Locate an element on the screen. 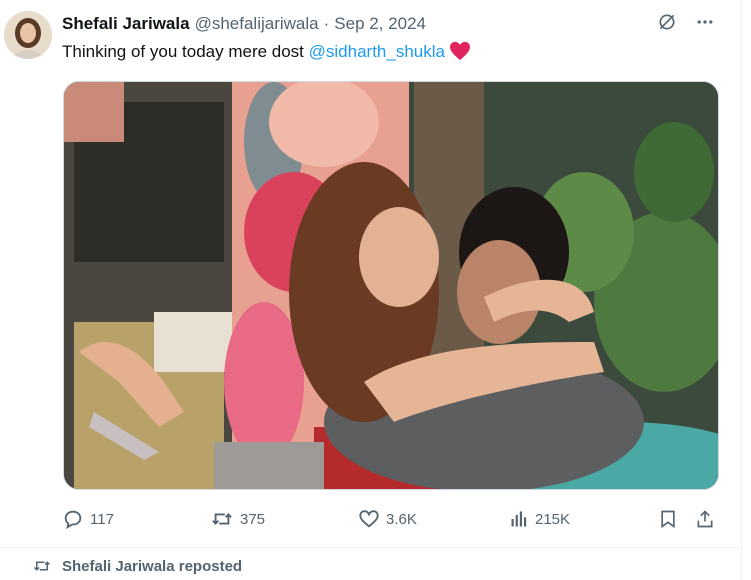  views-count: 215K is located at coordinates (553, 519).